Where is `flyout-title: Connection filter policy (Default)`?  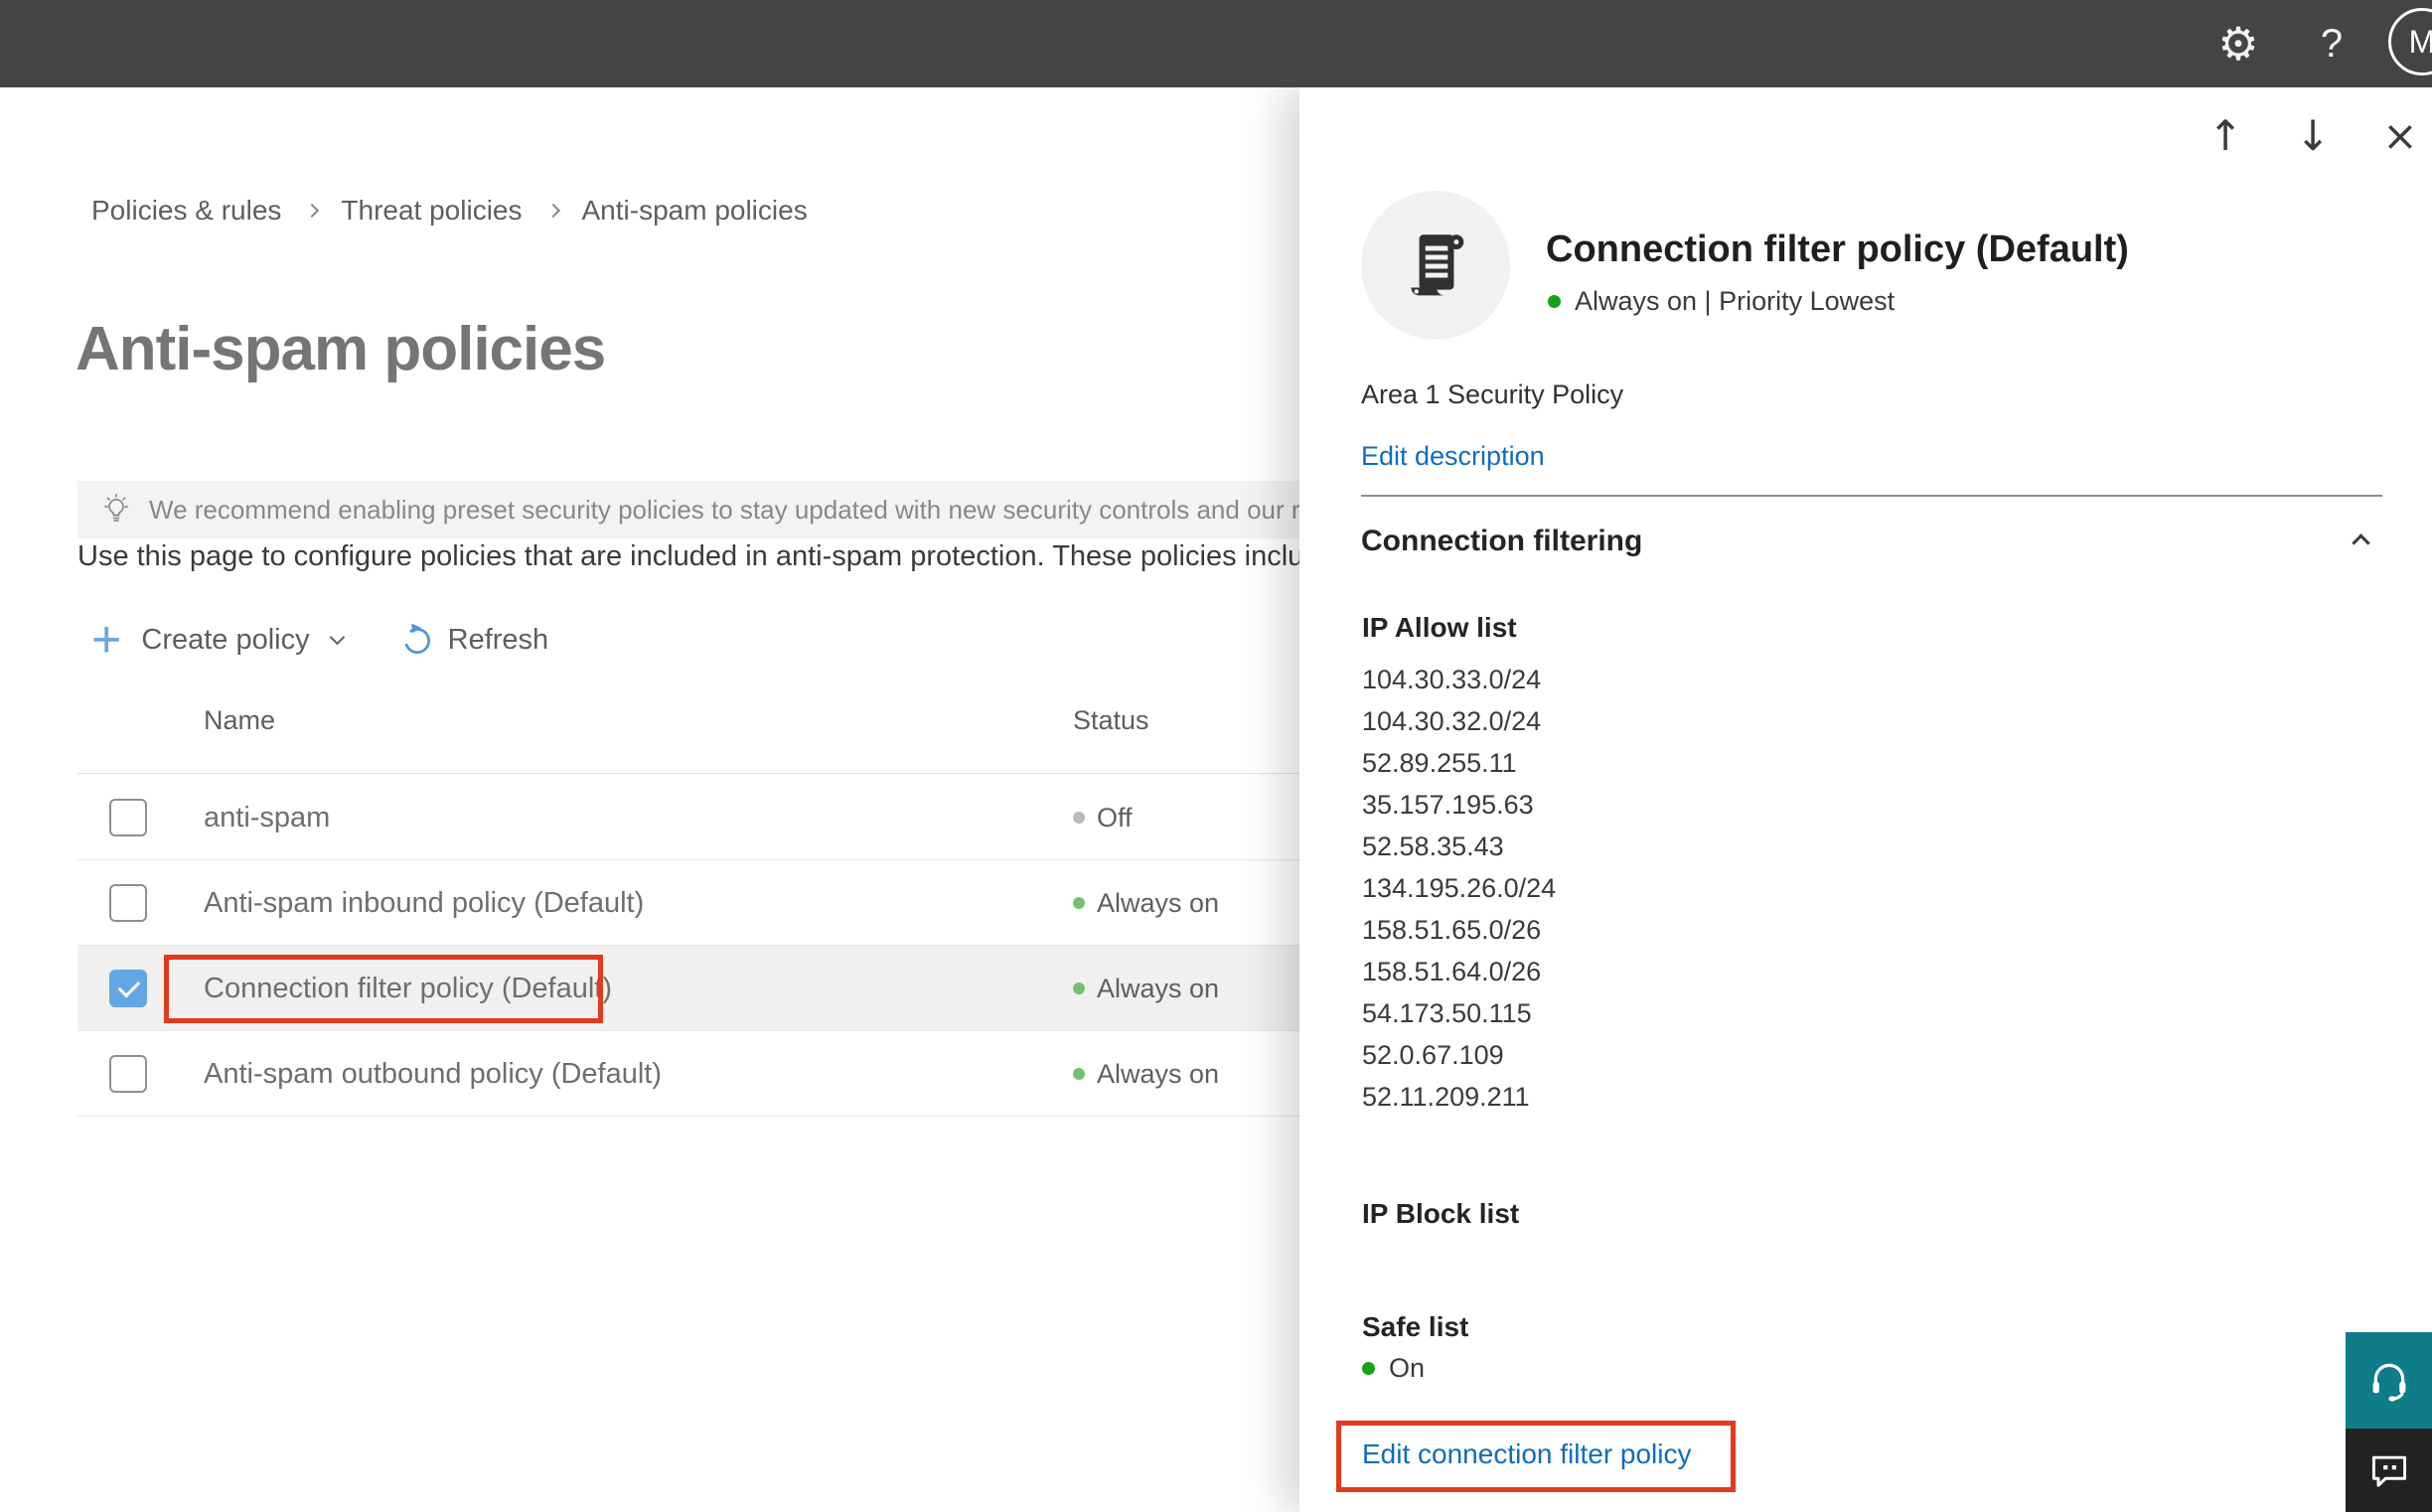
flyout-title: Connection filter policy (Default) is located at coordinates (1837, 249).